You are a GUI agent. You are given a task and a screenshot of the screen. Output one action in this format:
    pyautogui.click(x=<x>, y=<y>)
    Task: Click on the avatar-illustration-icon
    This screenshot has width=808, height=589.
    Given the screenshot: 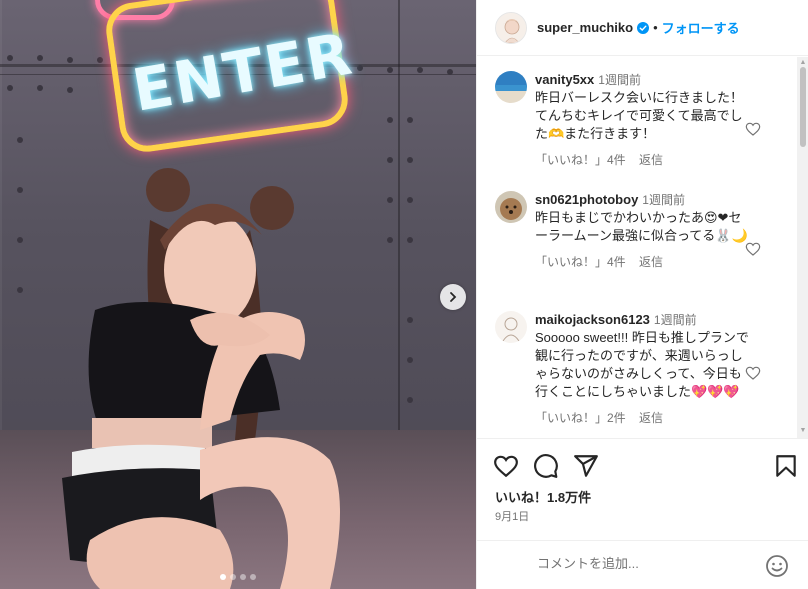 What is the action you would take?
    pyautogui.click(x=511, y=27)
    